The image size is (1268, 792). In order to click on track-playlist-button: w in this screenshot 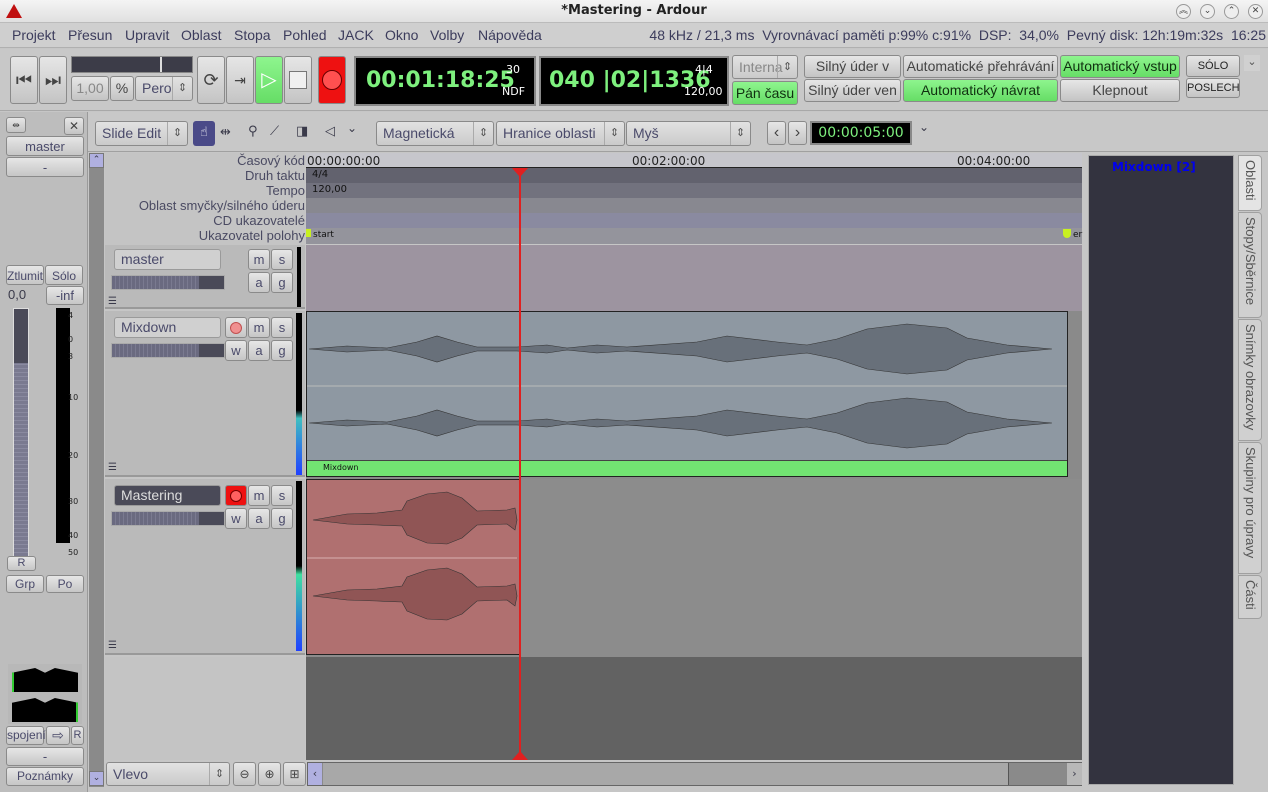, I will do `click(236, 350)`.